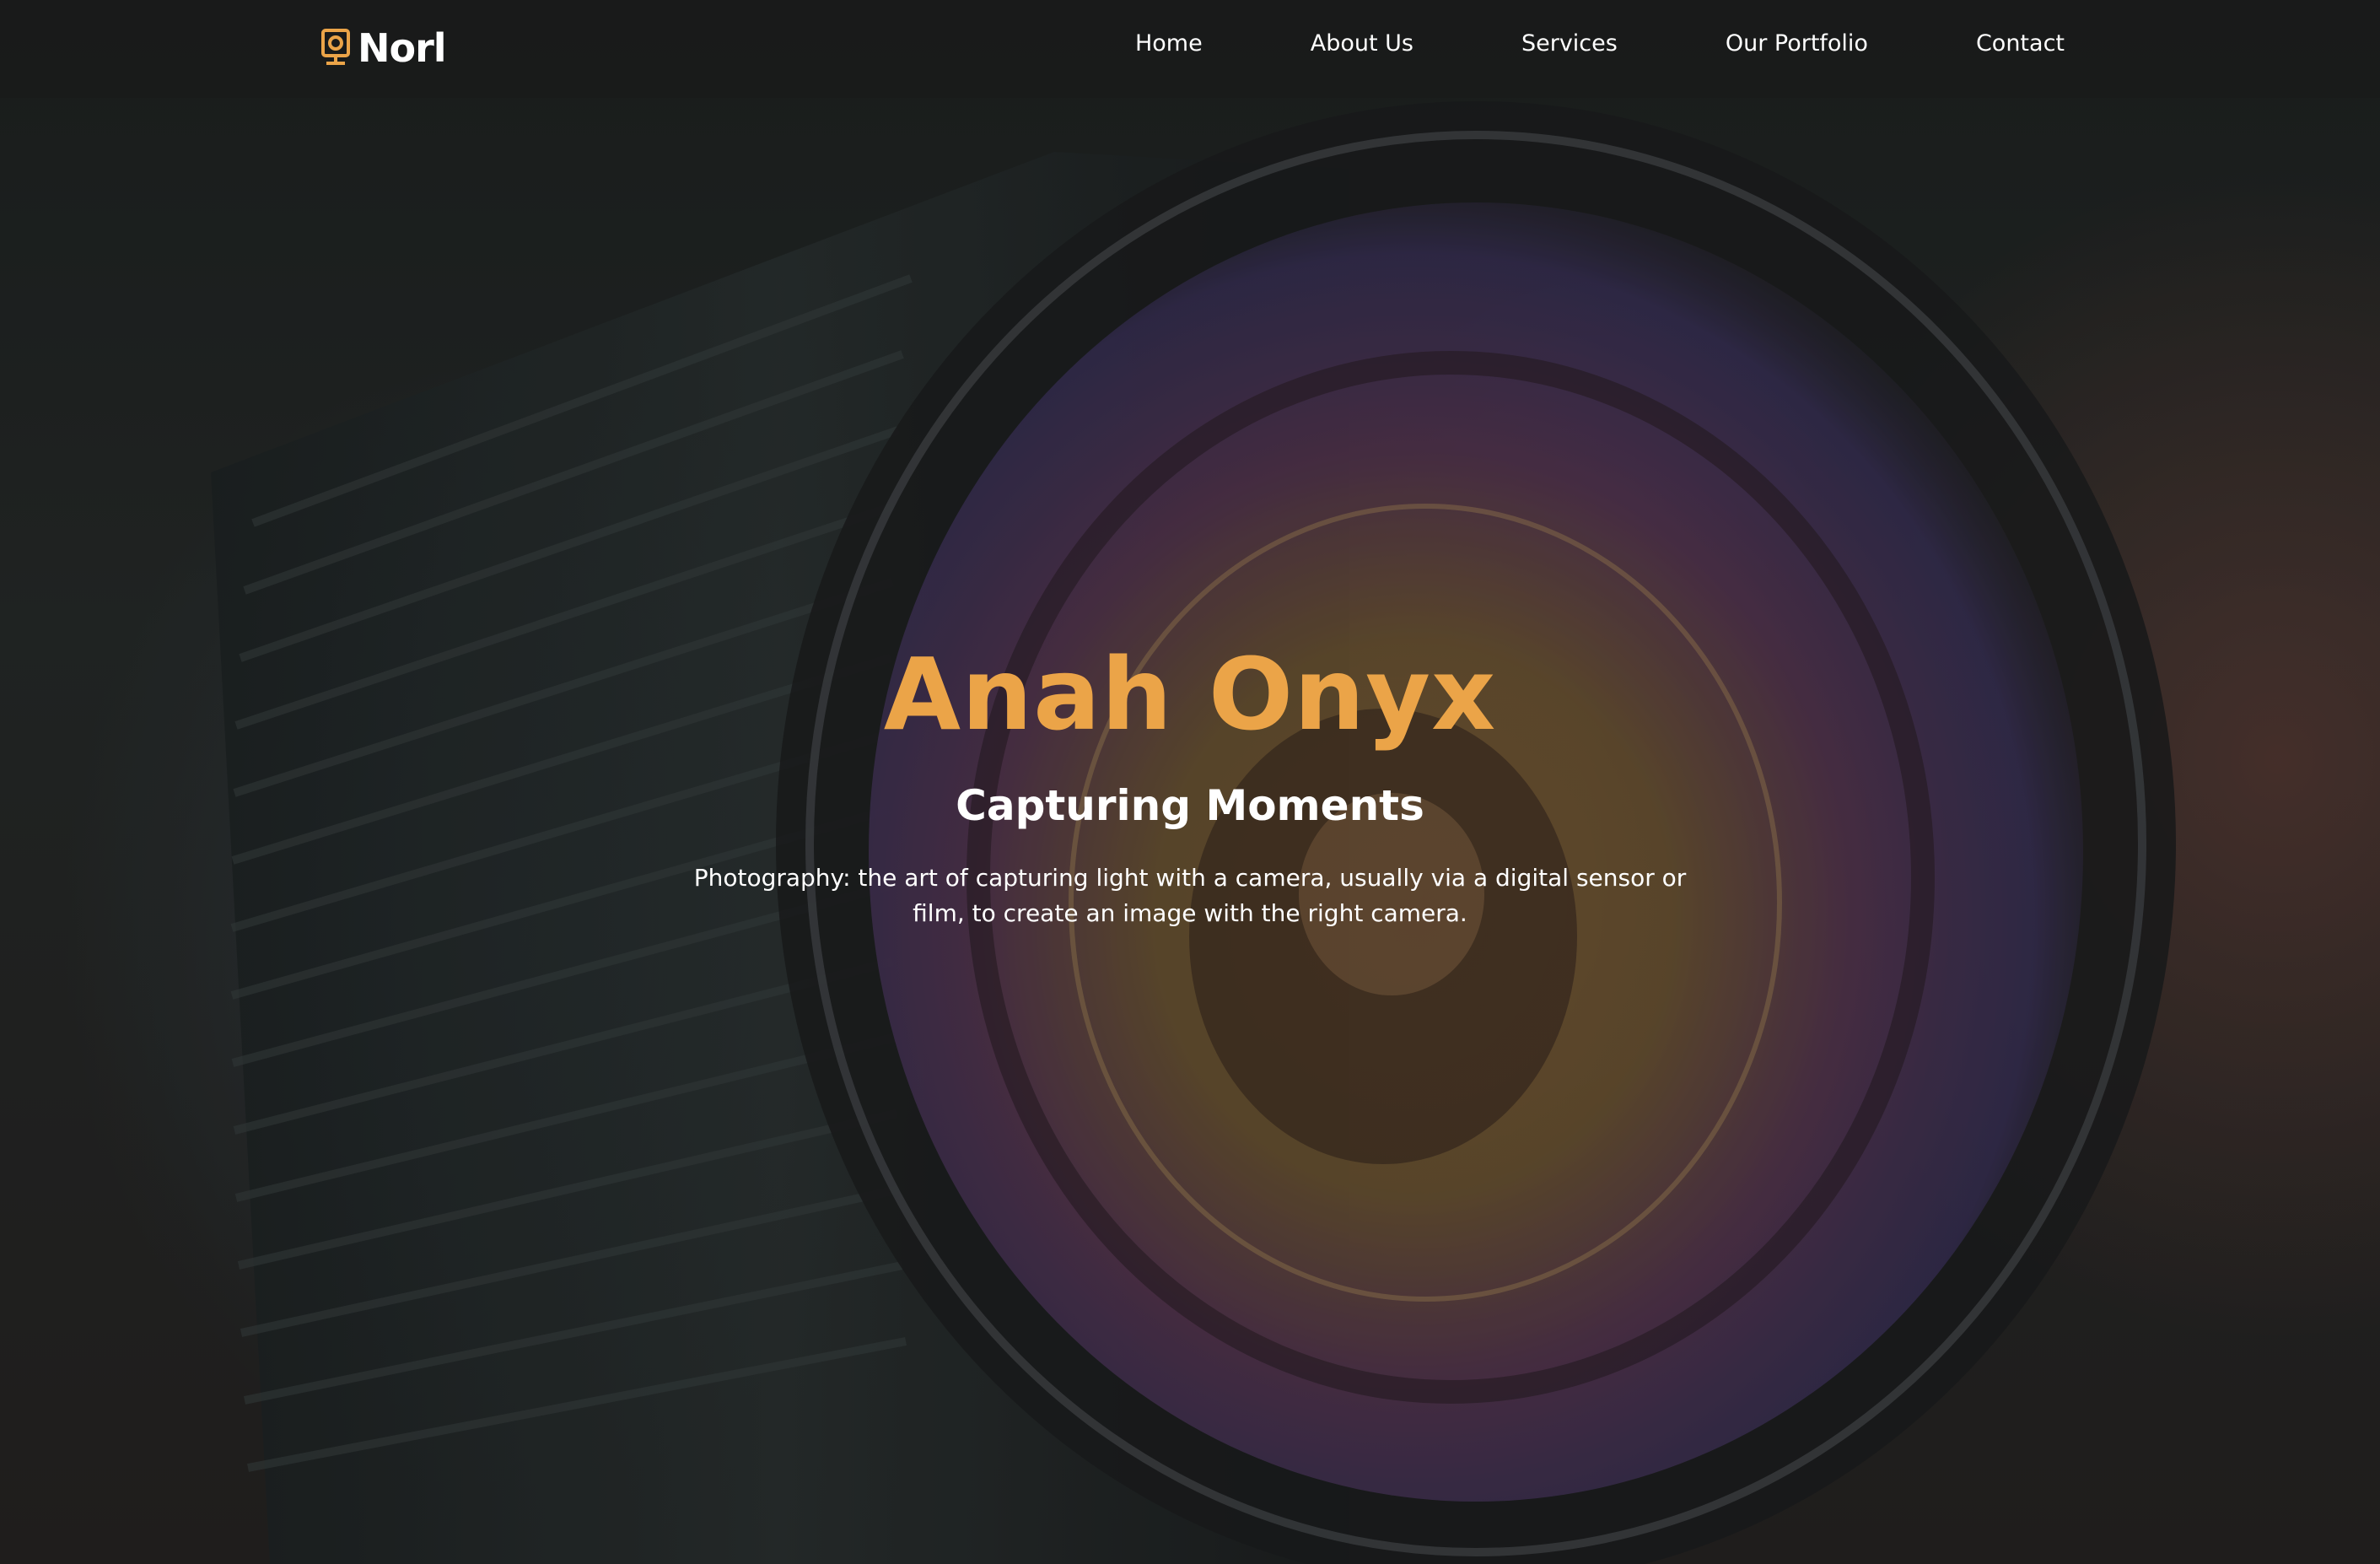  I want to click on nav-item-contact: Contact, so click(2021, 43).